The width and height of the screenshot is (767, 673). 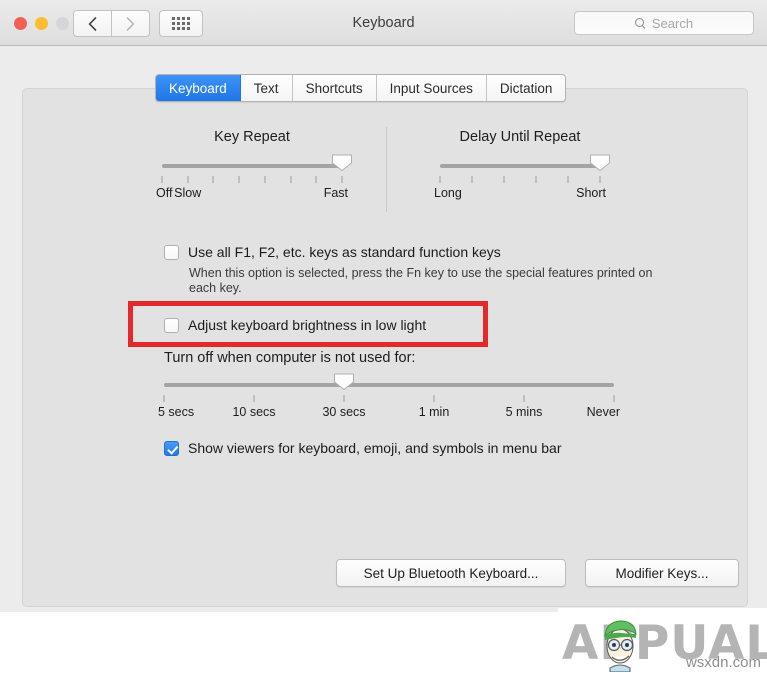 What do you see at coordinates (254, 412) in the screenshot?
I see `slider-tick-label: 10 secs` at bounding box center [254, 412].